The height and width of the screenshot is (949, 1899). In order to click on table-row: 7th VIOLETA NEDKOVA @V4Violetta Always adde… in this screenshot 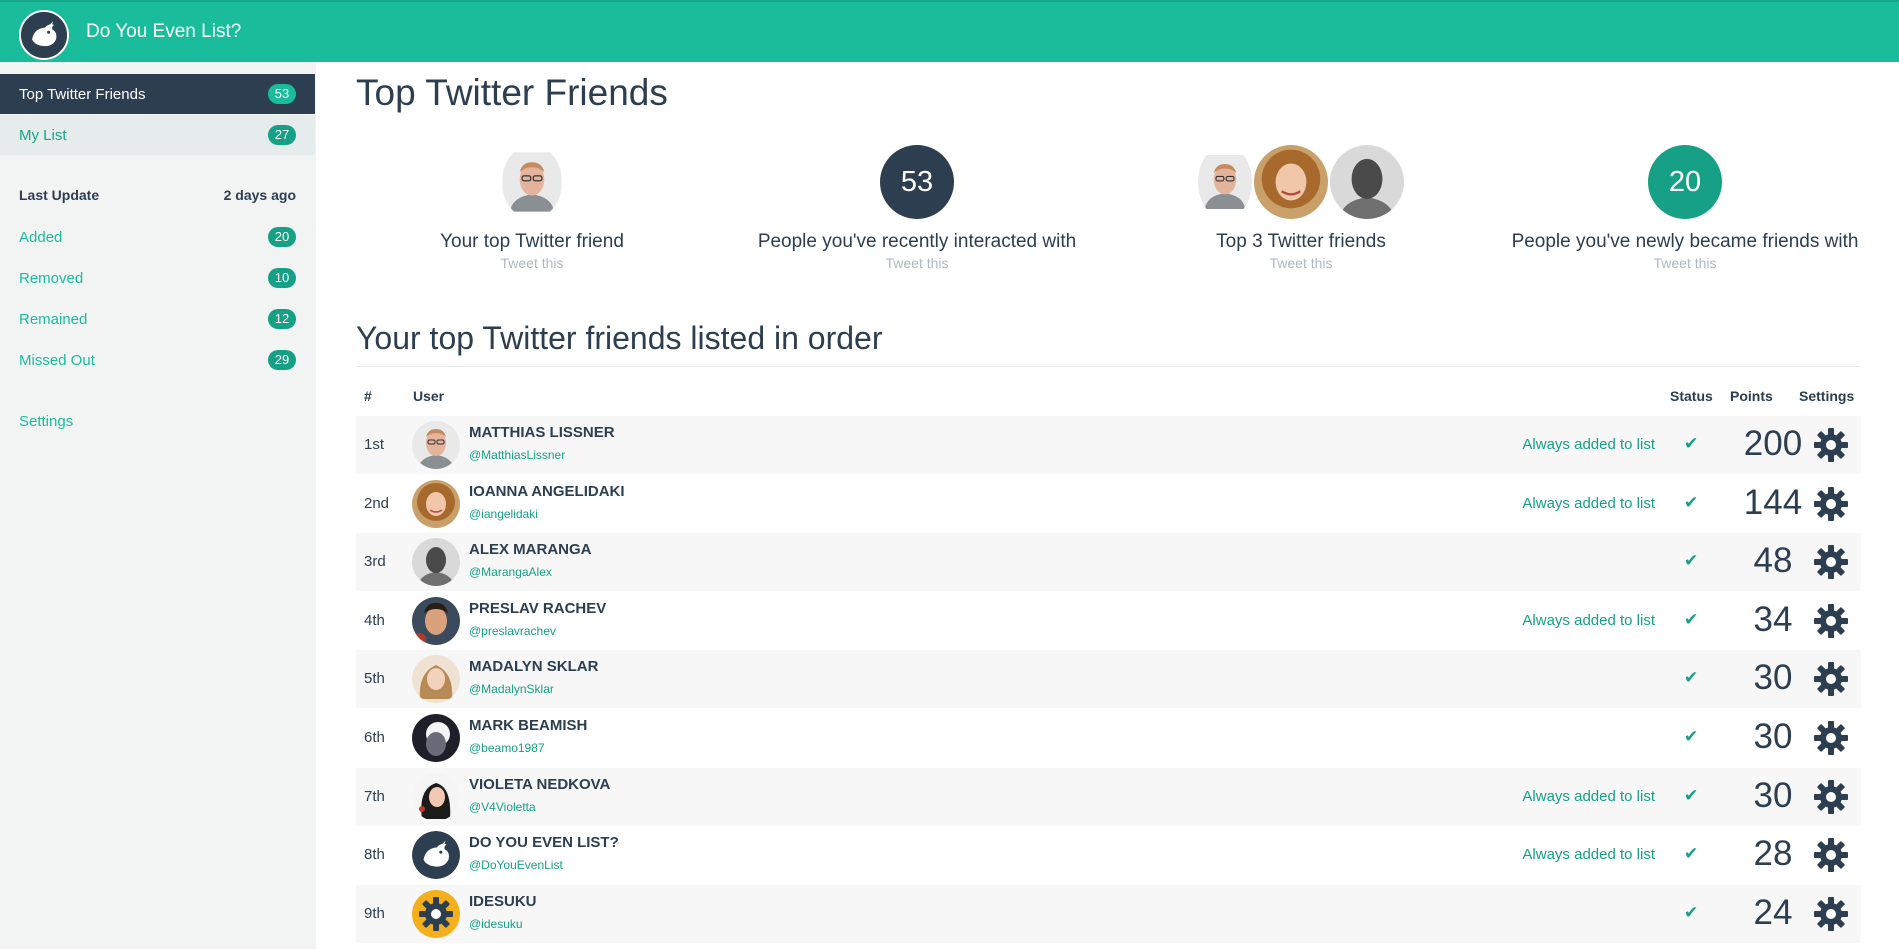, I will do `click(1108, 797)`.